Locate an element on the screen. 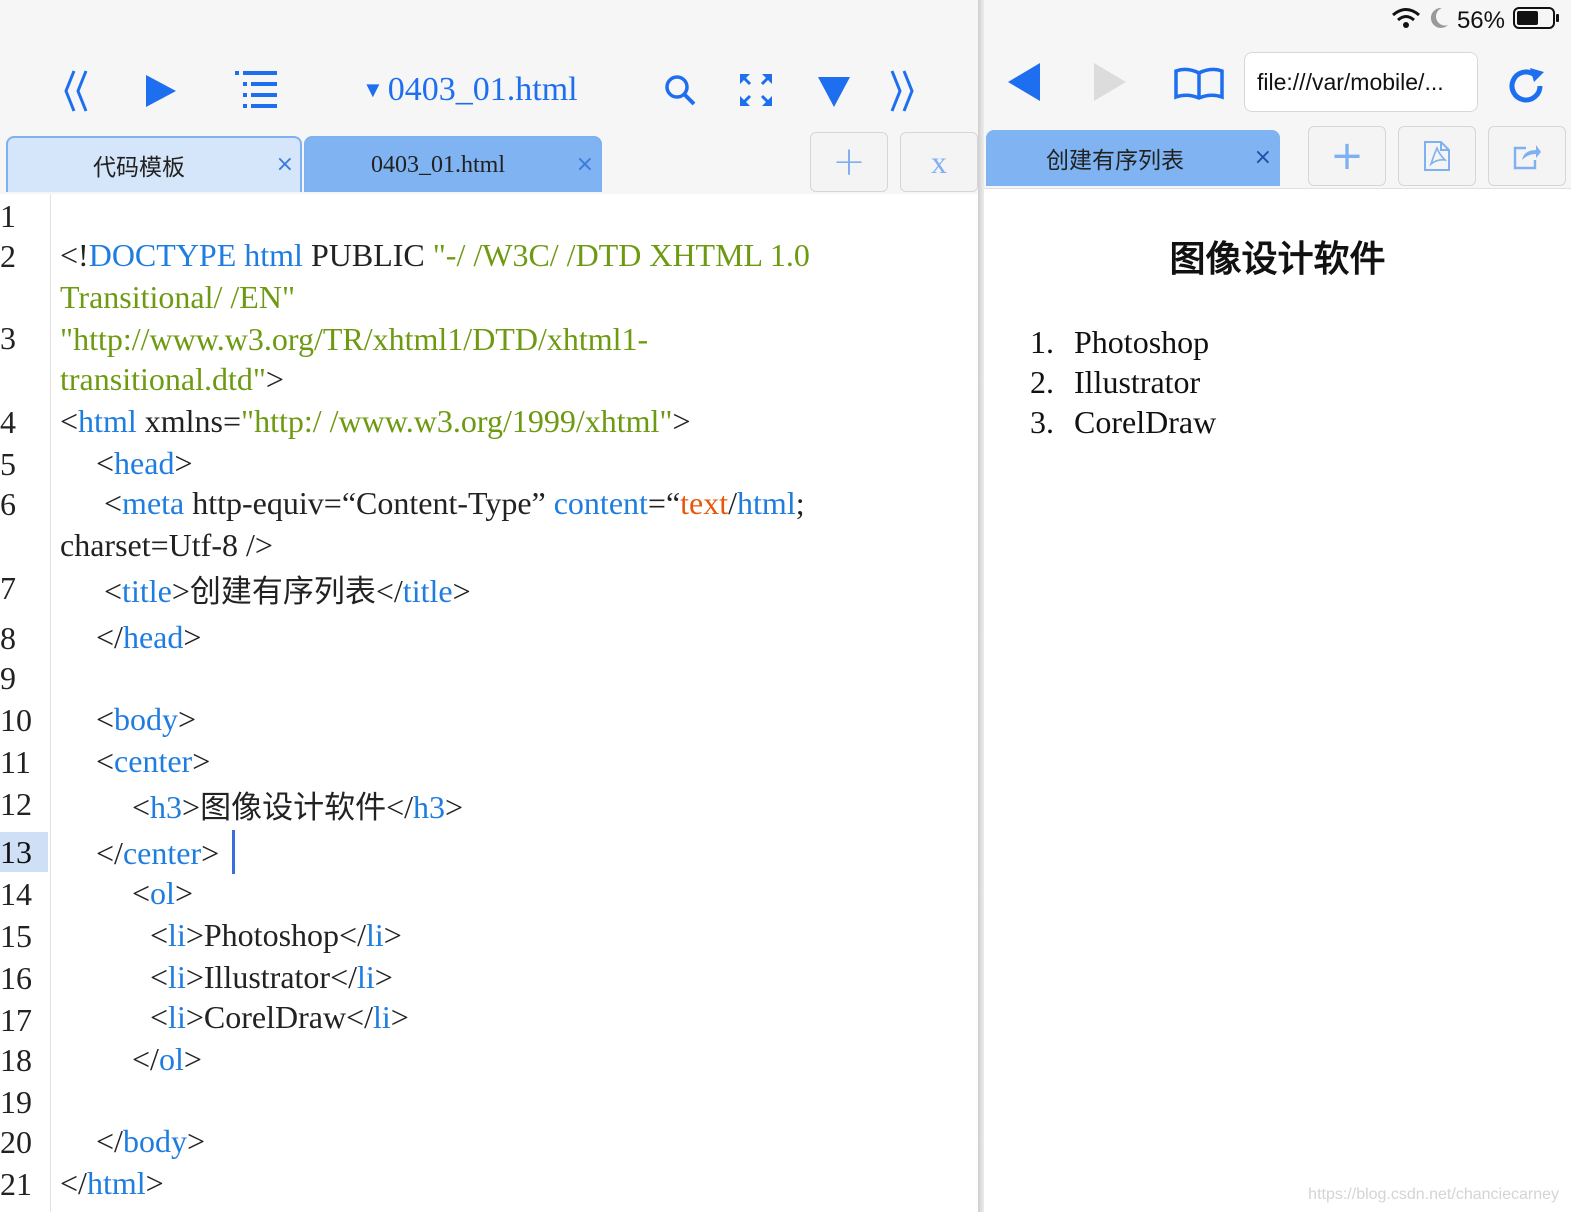 This screenshot has height=1212, width=1571. file-title-dropdown: ▼ 0403_01.html is located at coordinates (470, 90).